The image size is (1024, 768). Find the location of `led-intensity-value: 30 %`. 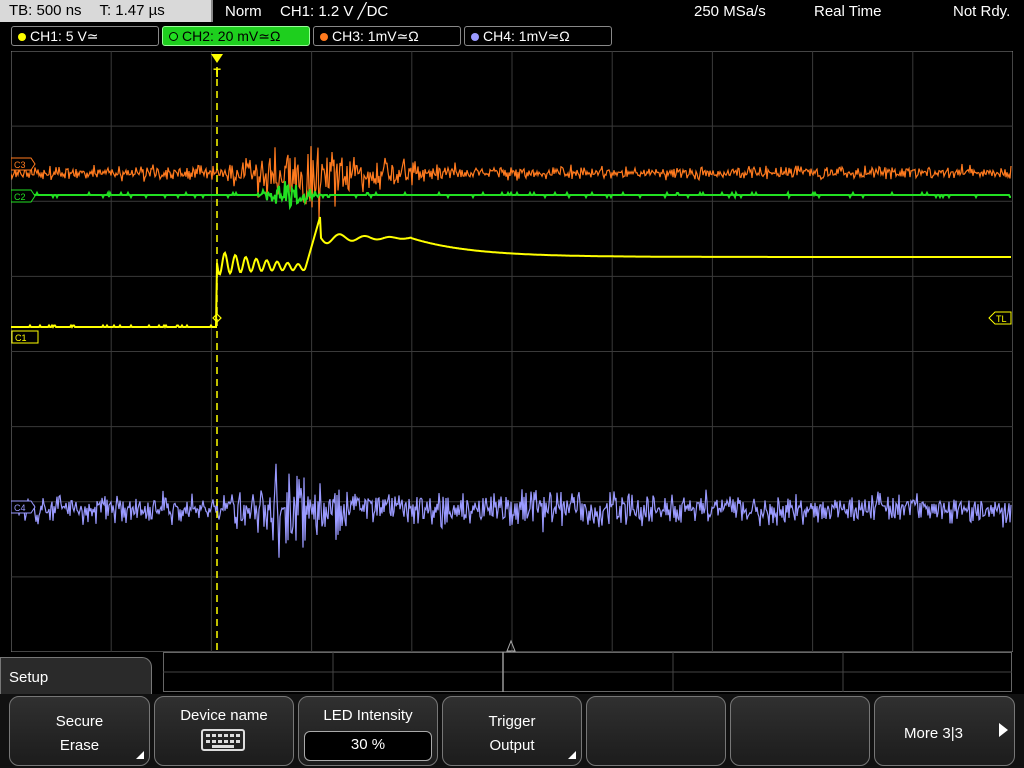

led-intensity-value: 30 % is located at coordinates (368, 746).